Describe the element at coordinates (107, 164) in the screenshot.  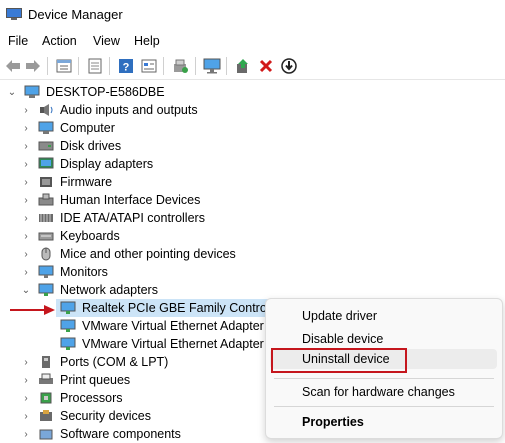
I see `tree-item-label: Display adapters` at that location.